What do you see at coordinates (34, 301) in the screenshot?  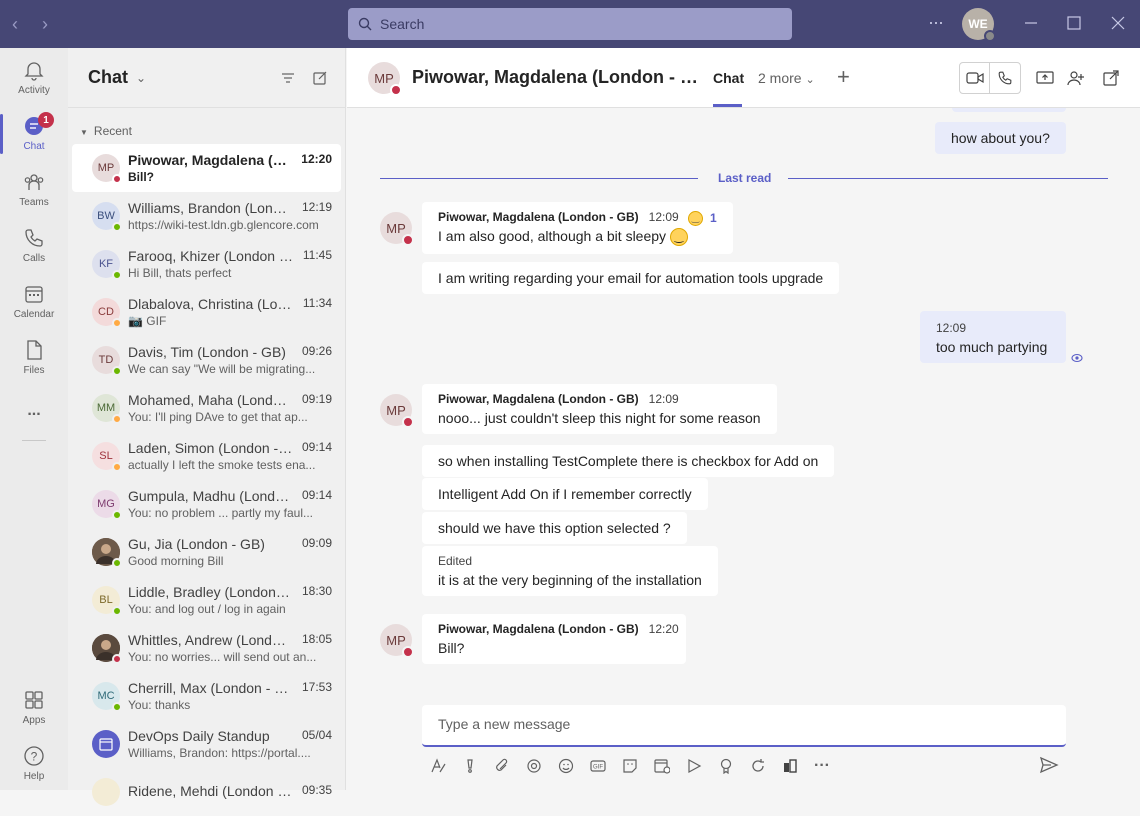 I see `rail-item-calendar: Calendar` at bounding box center [34, 301].